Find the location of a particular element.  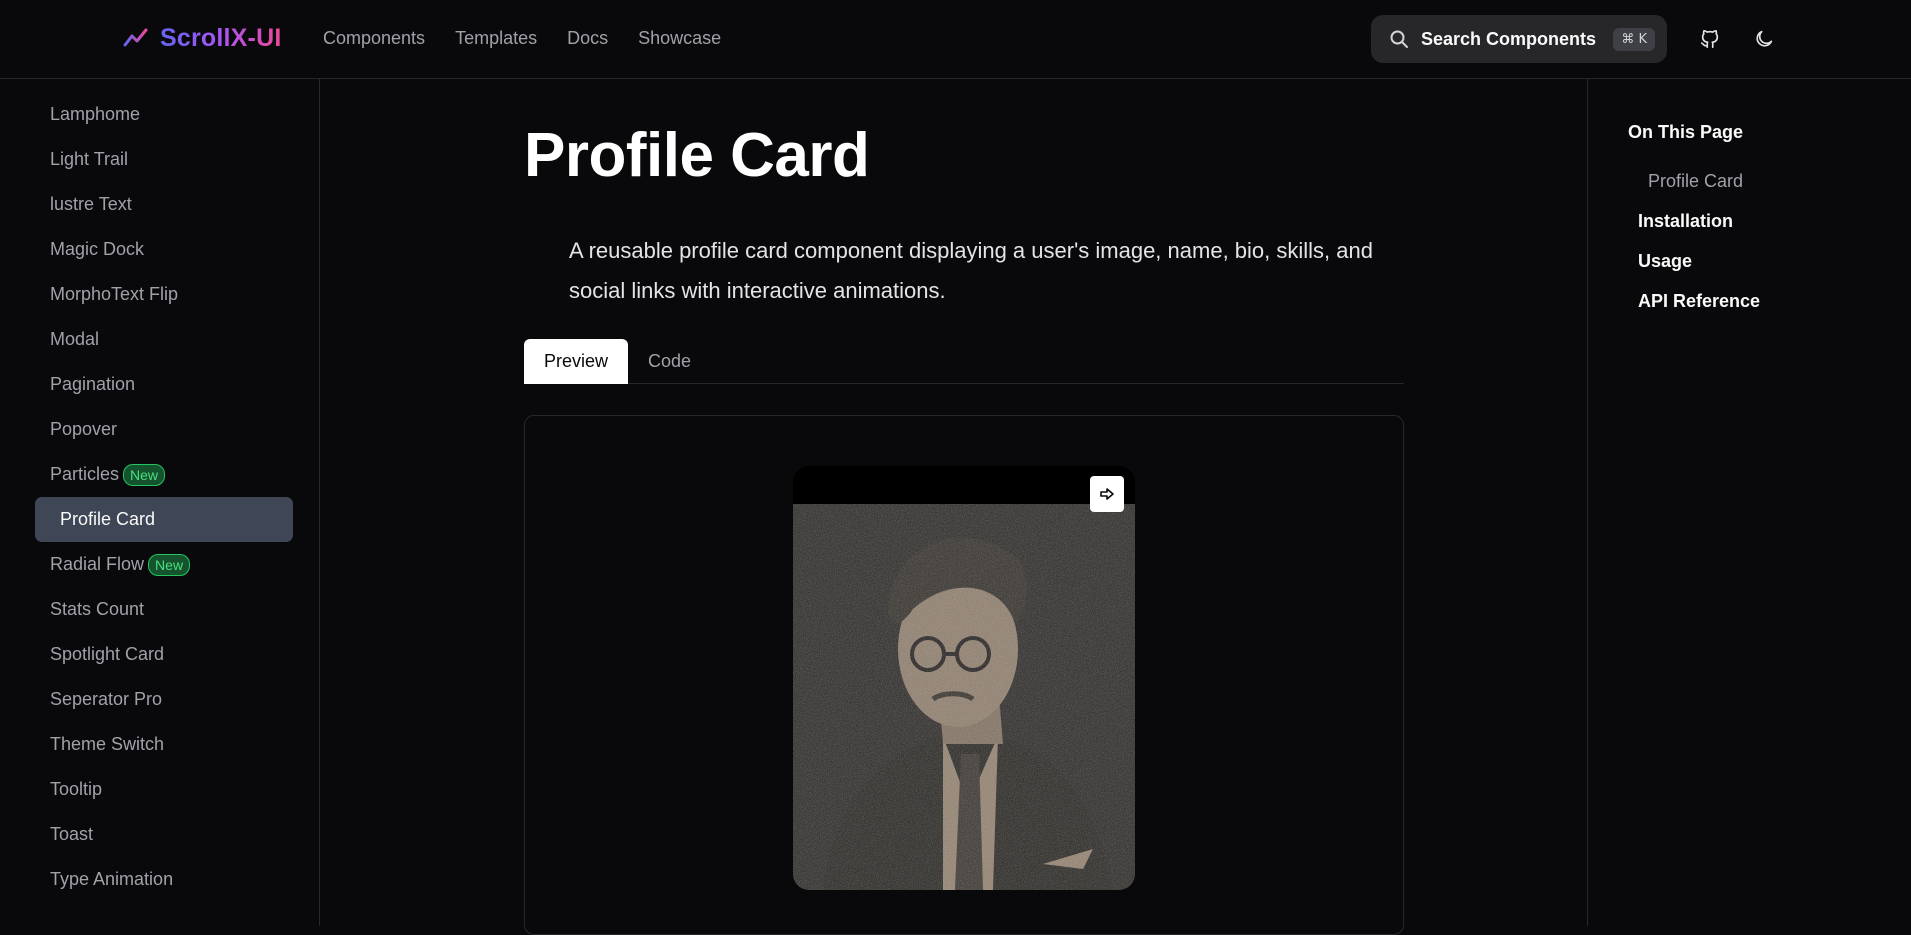

main-nav: Components Templates Docs Showcase is located at coordinates (522, 38).